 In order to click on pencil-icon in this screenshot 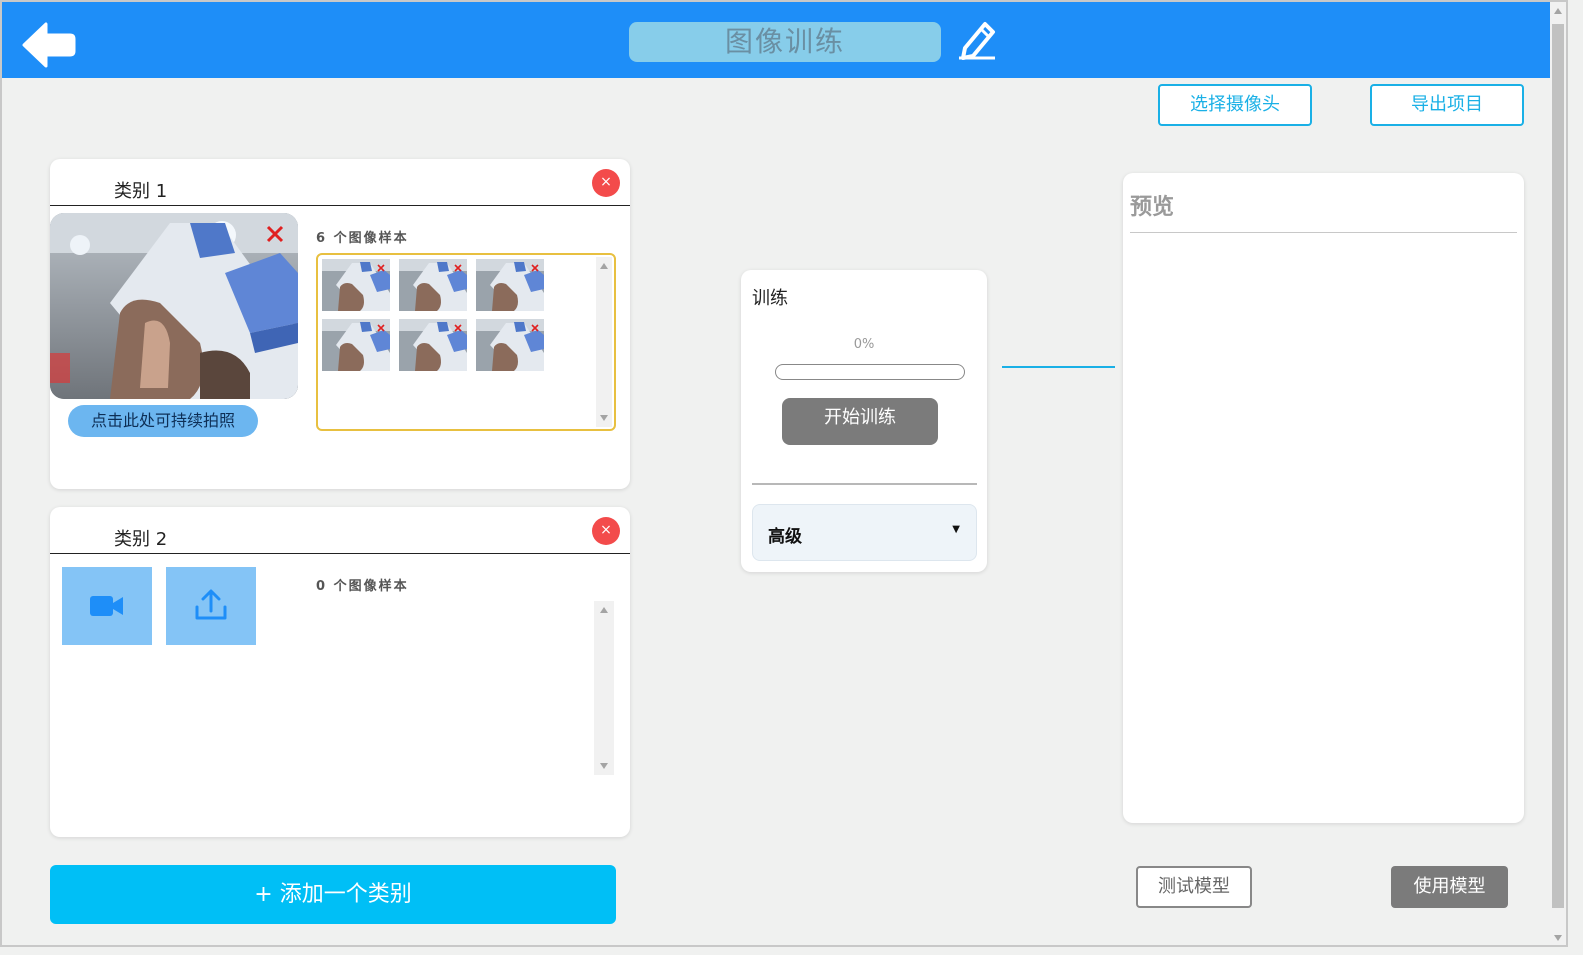, I will do `click(977, 41)`.